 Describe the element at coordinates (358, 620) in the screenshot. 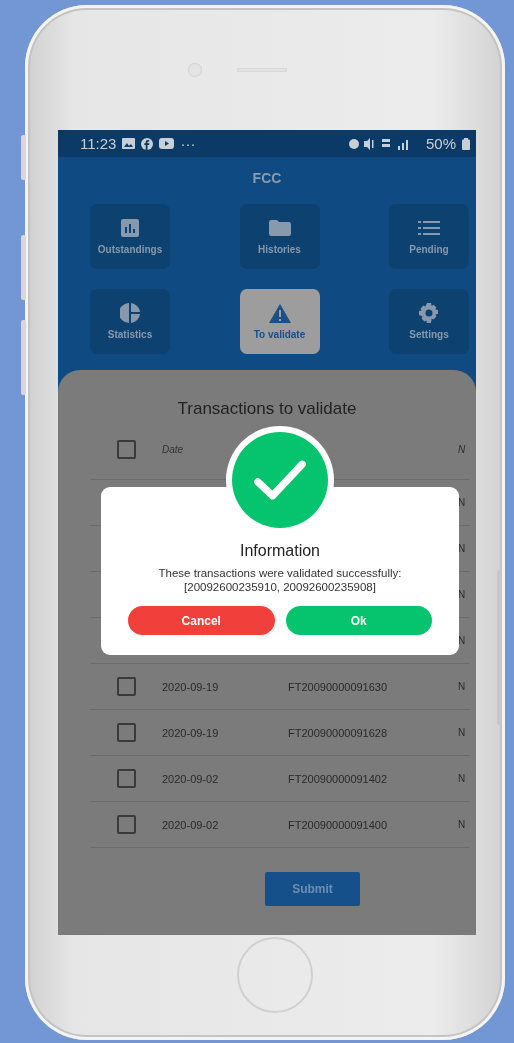

I see `ok-button: Ok` at that location.